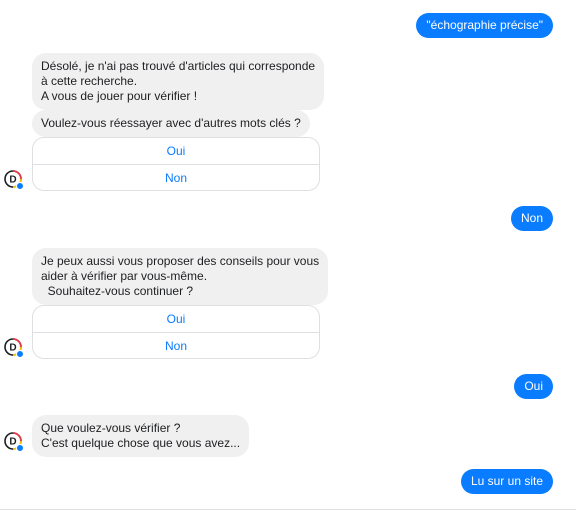 The image size is (576, 511). I want to click on divider, so click(288, 509).